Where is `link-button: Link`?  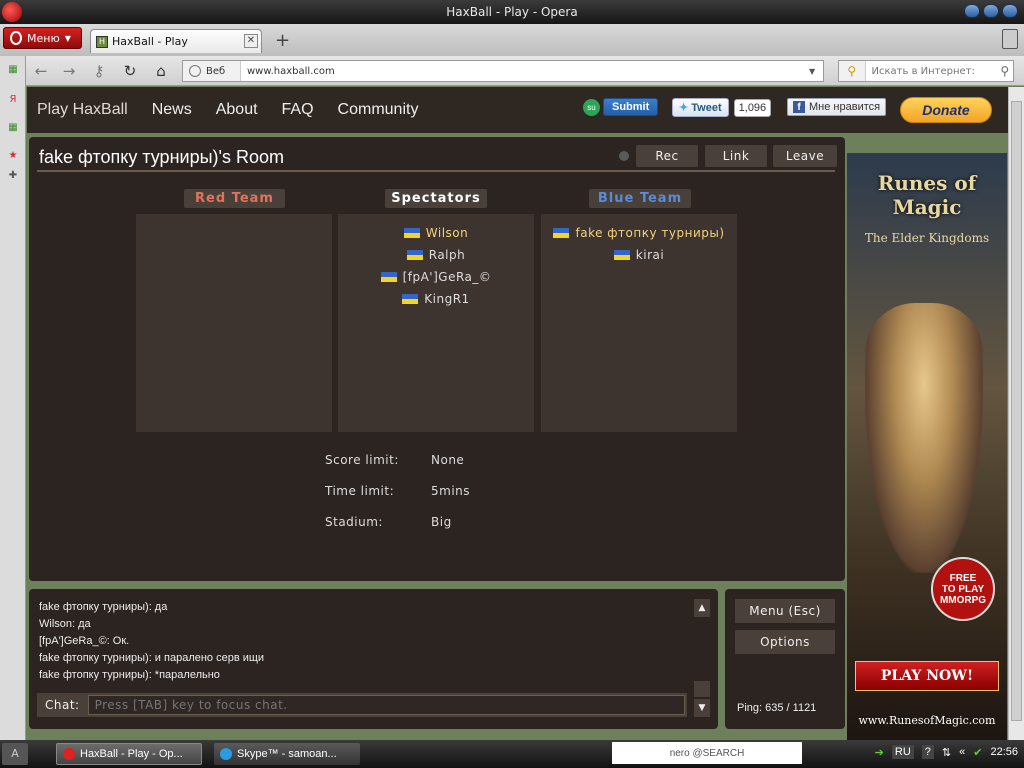
link-button: Link is located at coordinates (736, 156).